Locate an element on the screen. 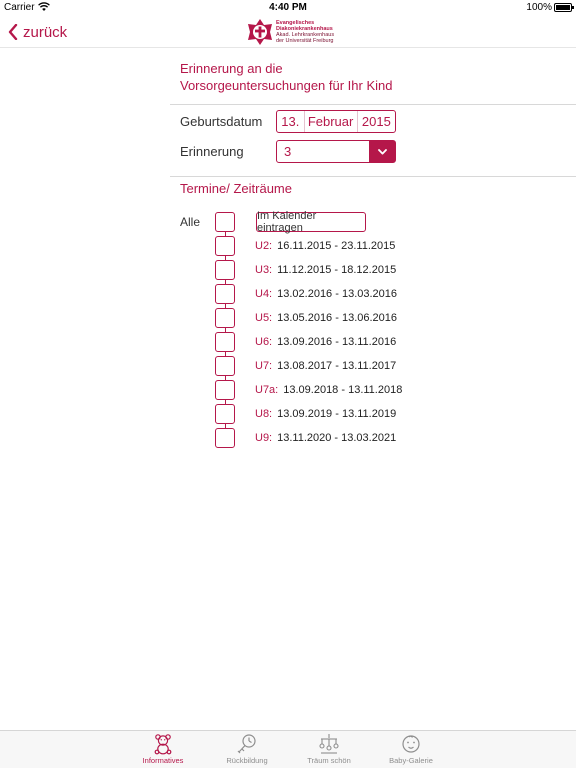 The image size is (576, 768). tab-label: Informatives is located at coordinates (163, 760).